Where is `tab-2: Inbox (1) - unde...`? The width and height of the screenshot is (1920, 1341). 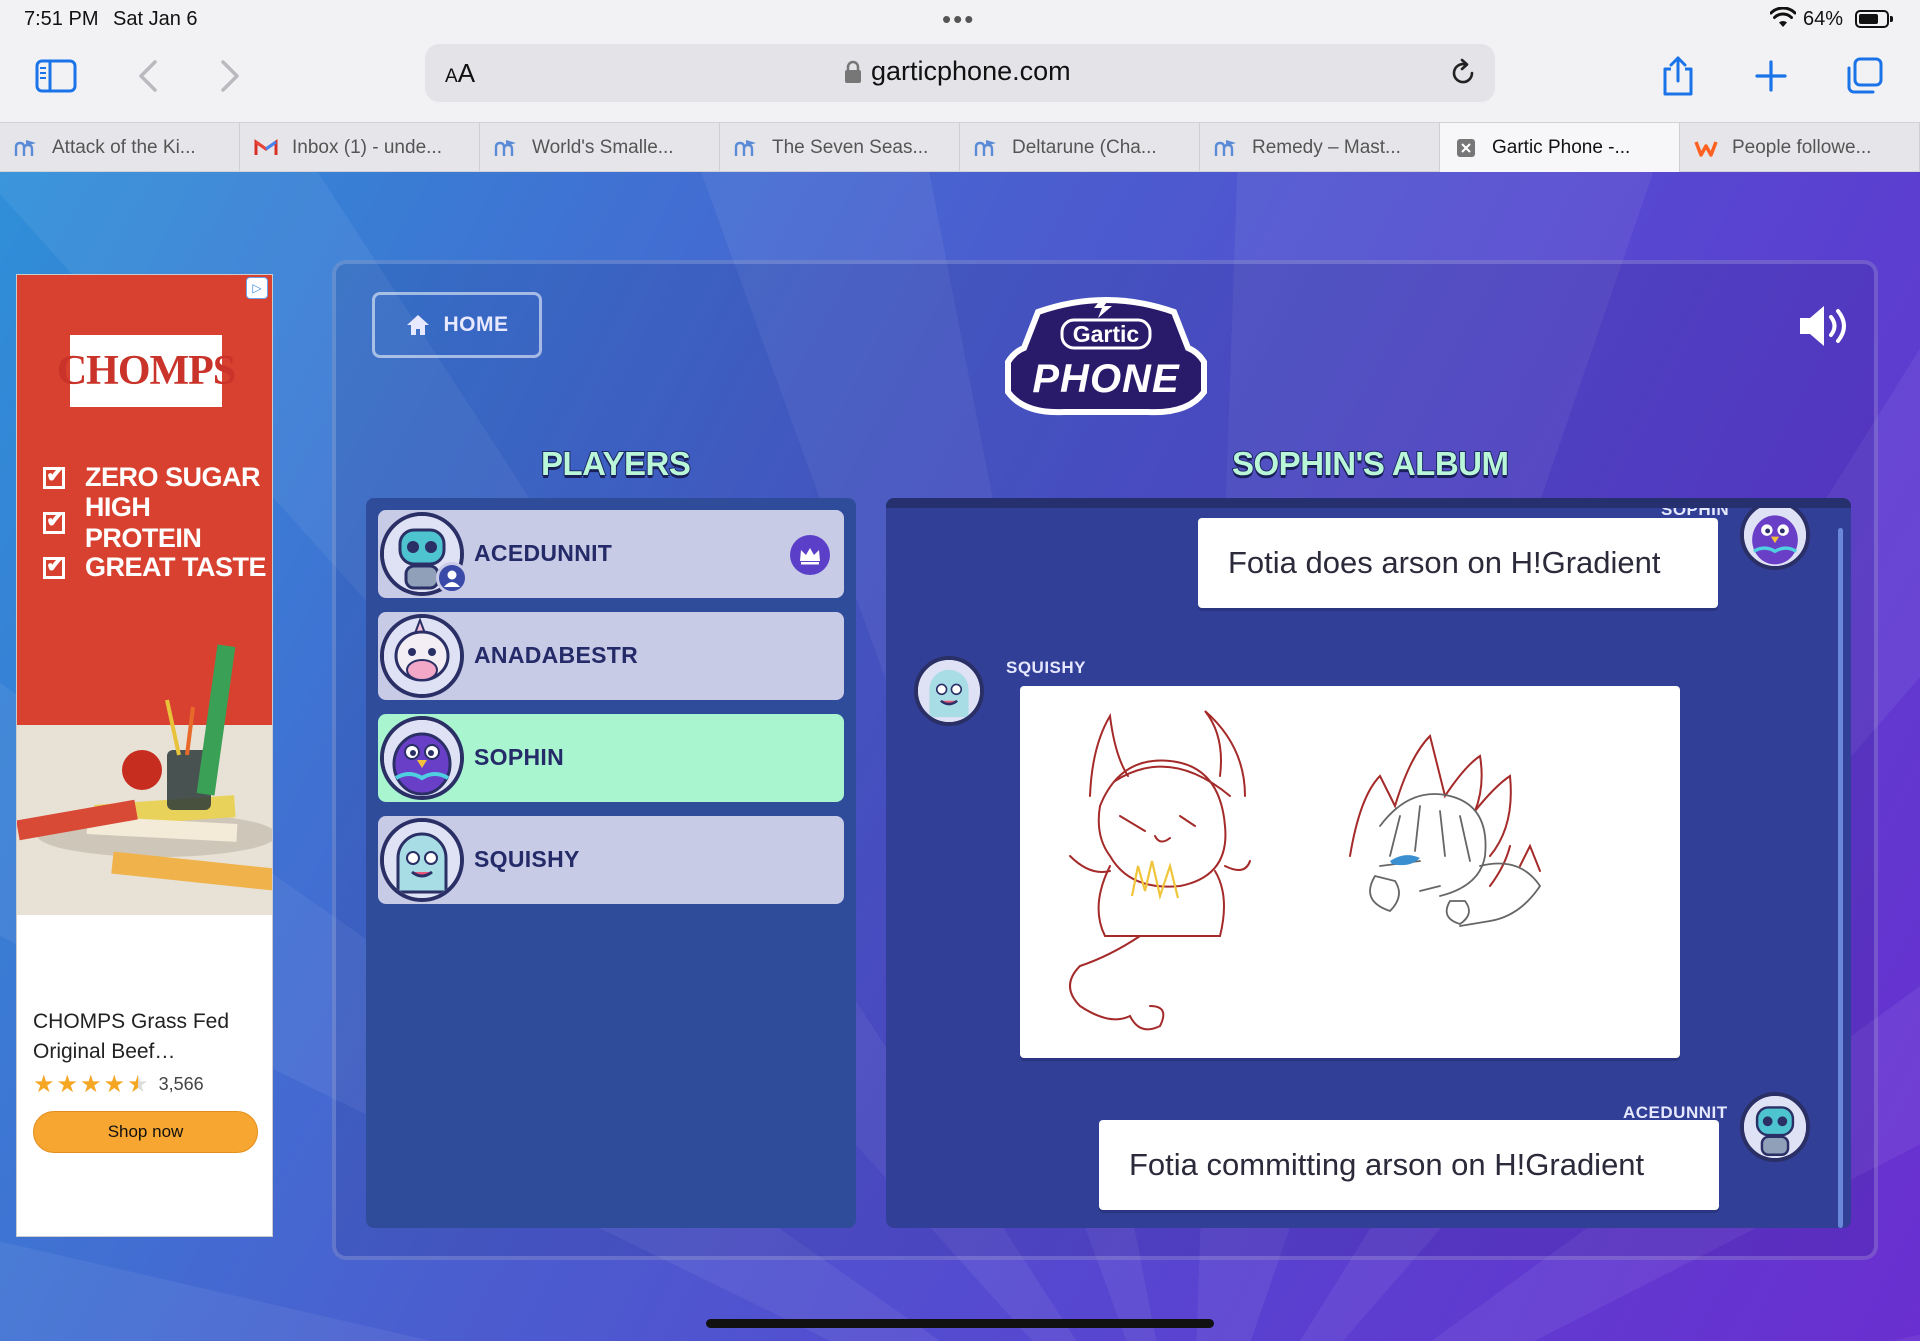 tab-2: Inbox (1) - unde... is located at coordinates (360, 147).